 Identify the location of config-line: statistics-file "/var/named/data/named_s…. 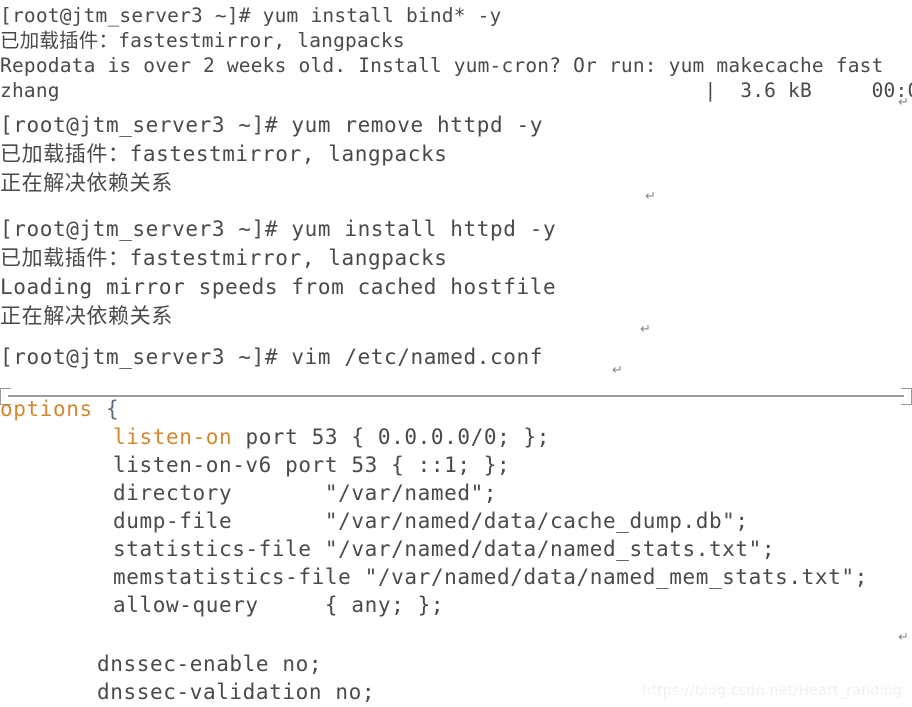
(387, 549).